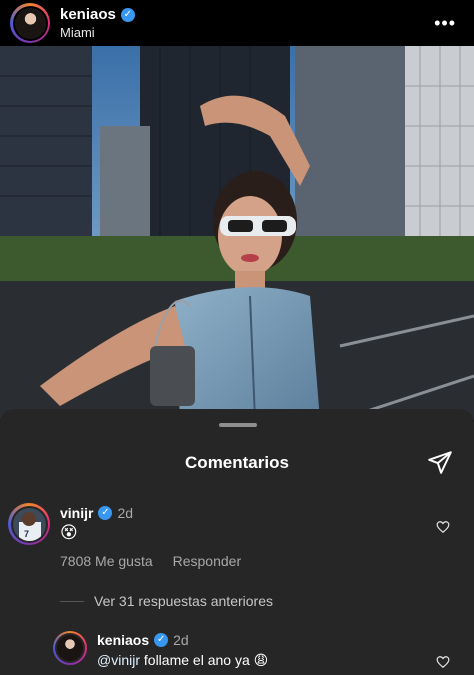  I want to click on comment-text: 😵, so click(69, 532).